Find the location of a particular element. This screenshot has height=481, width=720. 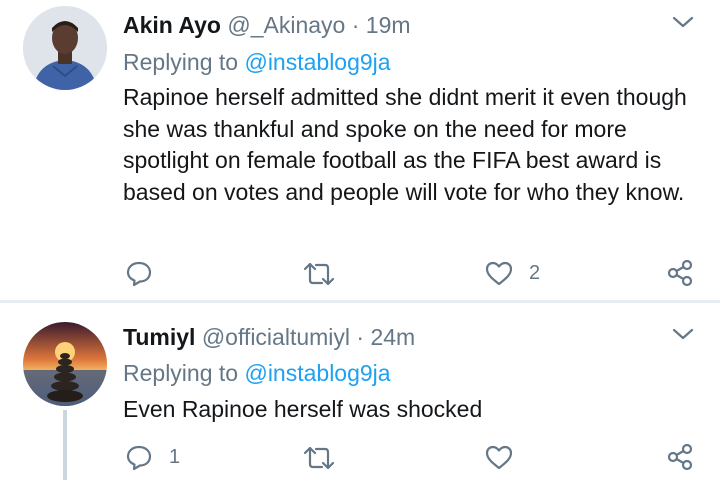

timestamp: 24m is located at coordinates (392, 337).